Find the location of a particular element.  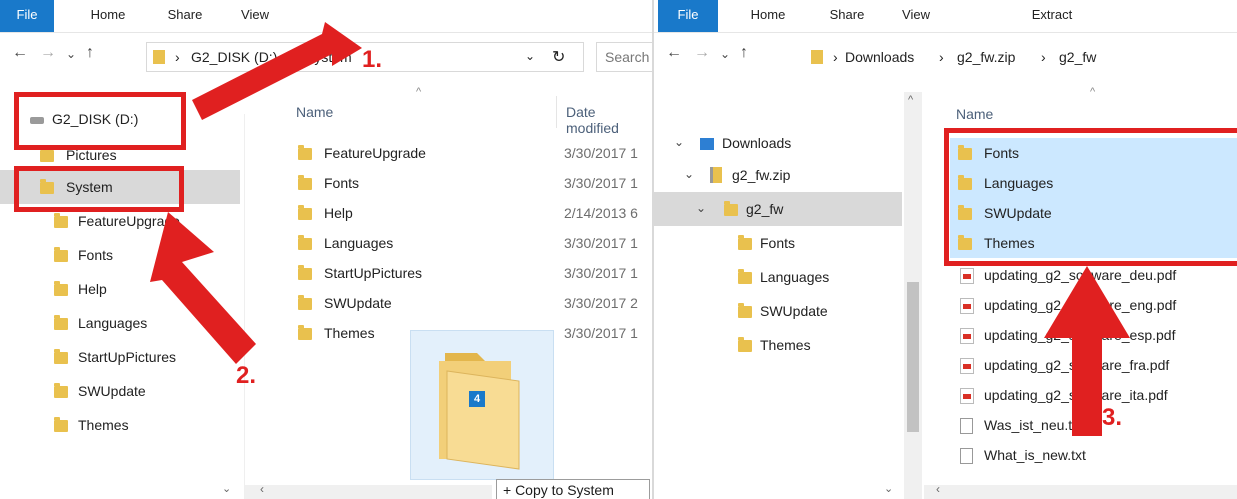

annotation-label-2: 2. is located at coordinates (246, 375).